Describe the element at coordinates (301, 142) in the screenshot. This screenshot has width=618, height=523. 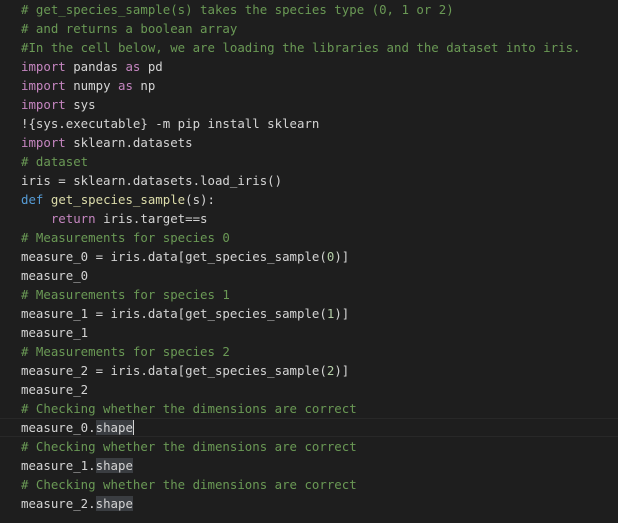
I see `code-line: import sklearn.datasets` at that location.